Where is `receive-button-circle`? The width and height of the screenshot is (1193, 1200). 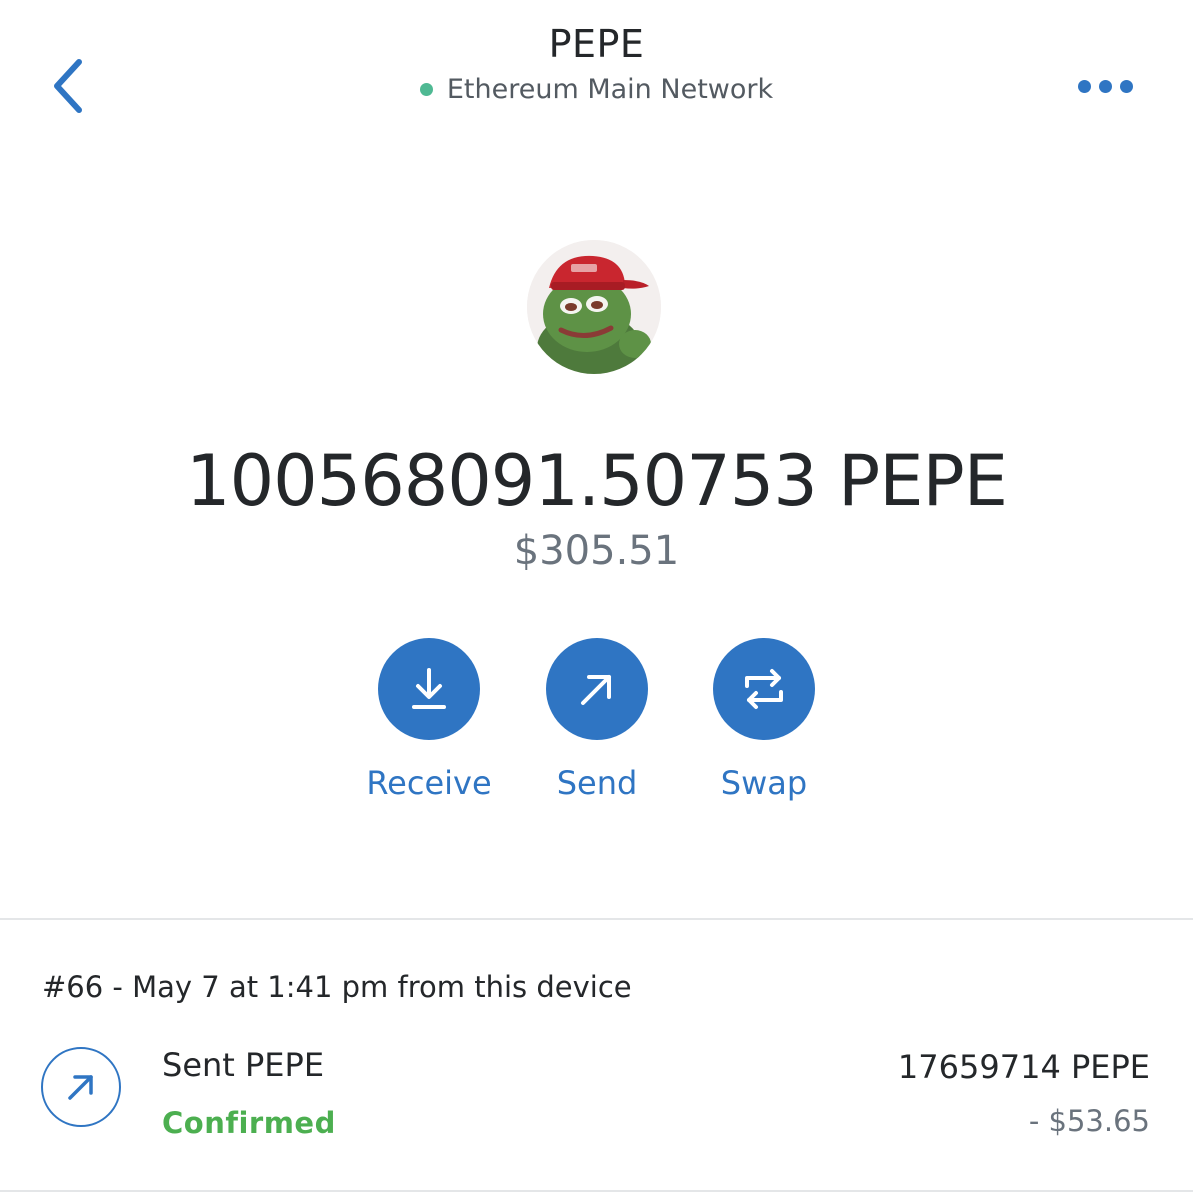 receive-button-circle is located at coordinates (429, 689).